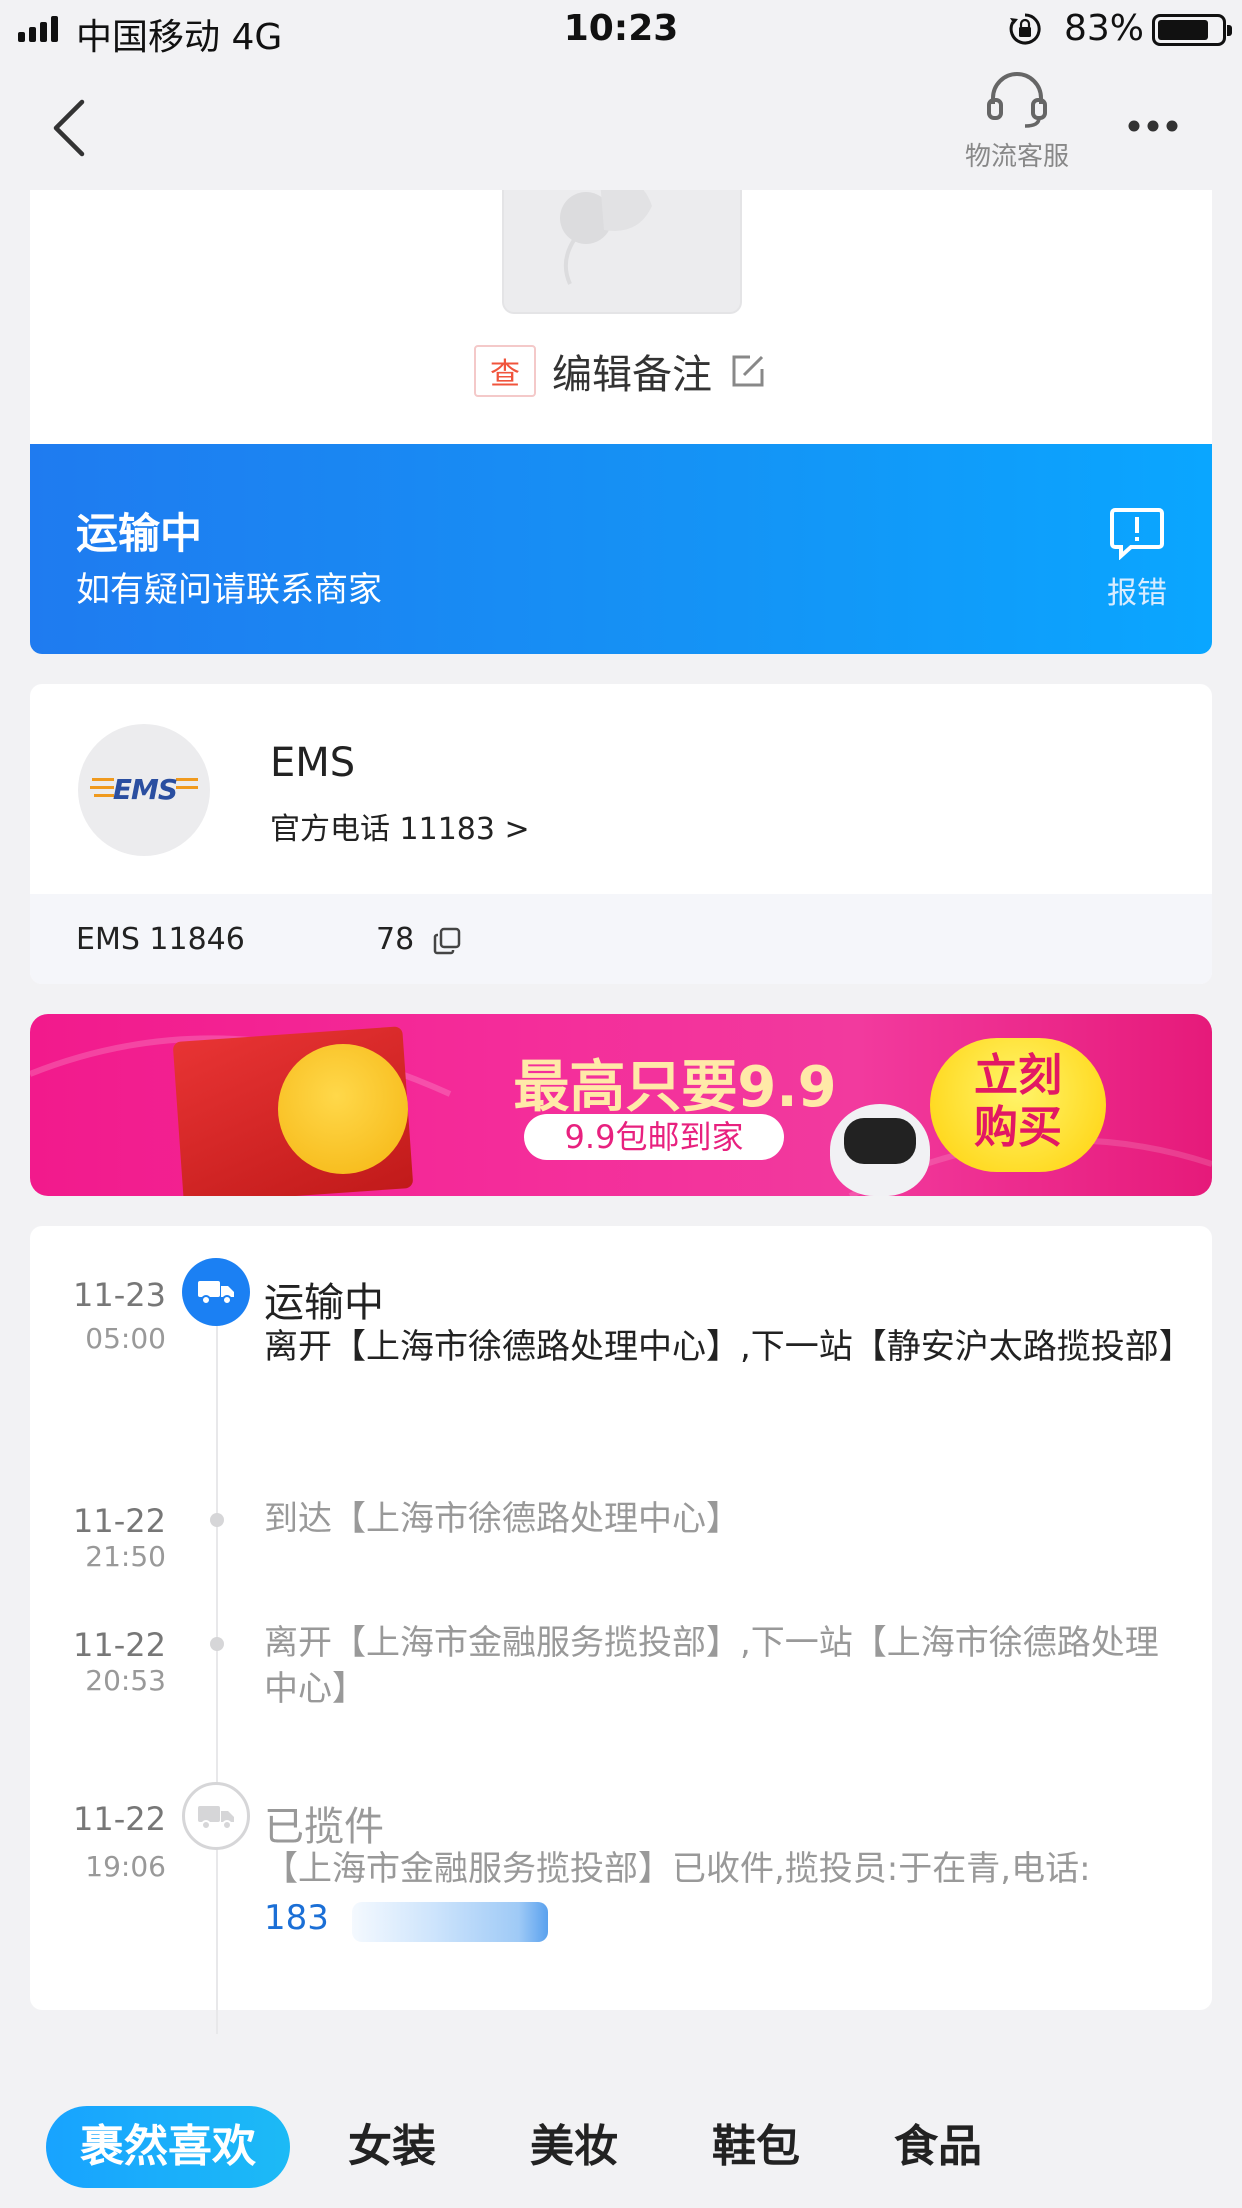 The image size is (1242, 2208). I want to click on battery-percent: 83%, so click(1104, 28).